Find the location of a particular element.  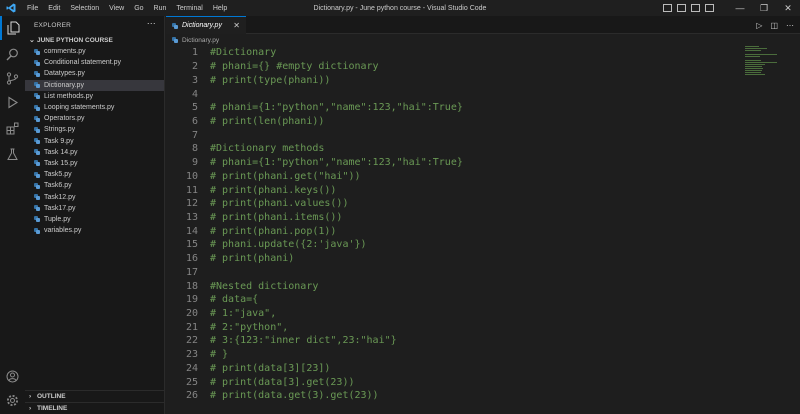

line-number: 26 is located at coordinates (191, 396).